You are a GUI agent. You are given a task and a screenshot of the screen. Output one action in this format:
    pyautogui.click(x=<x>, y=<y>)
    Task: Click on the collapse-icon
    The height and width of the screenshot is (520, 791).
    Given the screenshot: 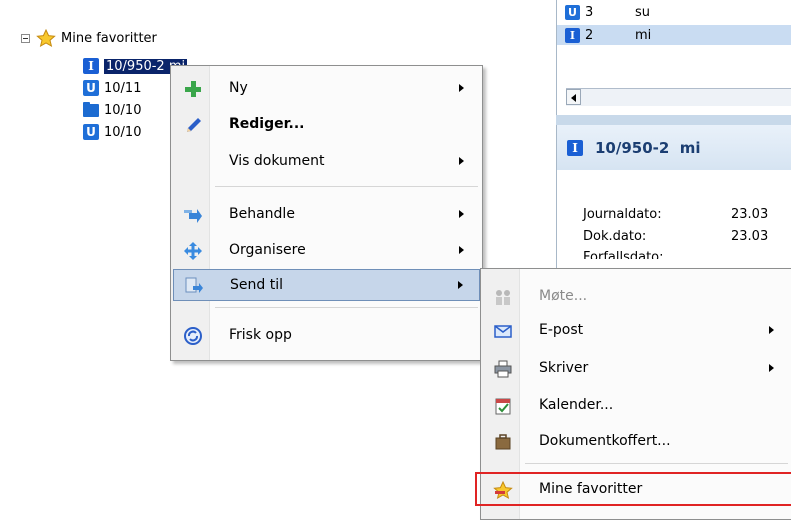 What is the action you would take?
    pyautogui.click(x=25, y=38)
    